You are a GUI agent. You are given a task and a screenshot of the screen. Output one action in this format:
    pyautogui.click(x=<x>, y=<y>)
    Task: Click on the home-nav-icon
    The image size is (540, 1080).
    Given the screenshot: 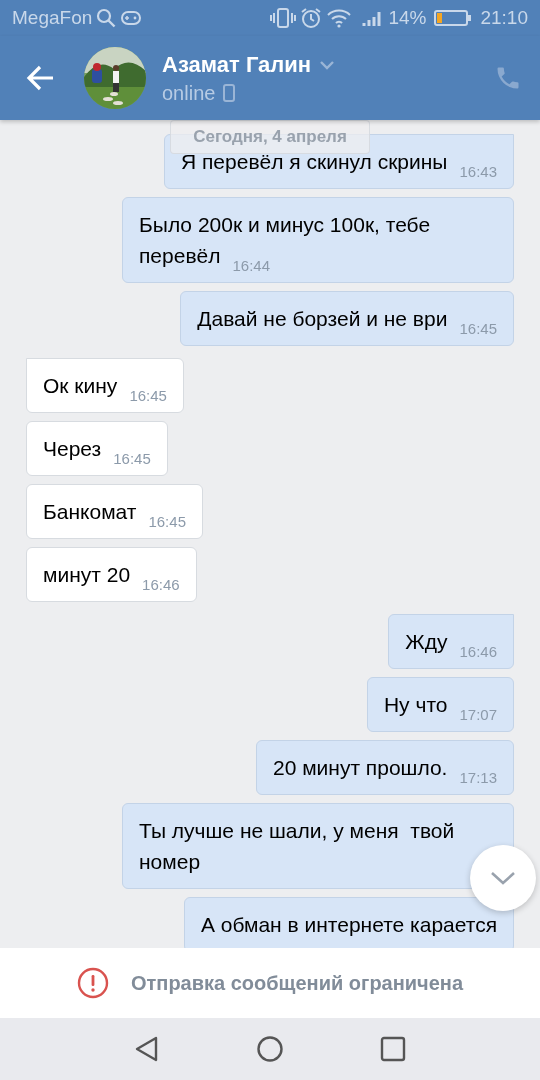 What is the action you would take?
    pyautogui.click(x=270, y=1049)
    